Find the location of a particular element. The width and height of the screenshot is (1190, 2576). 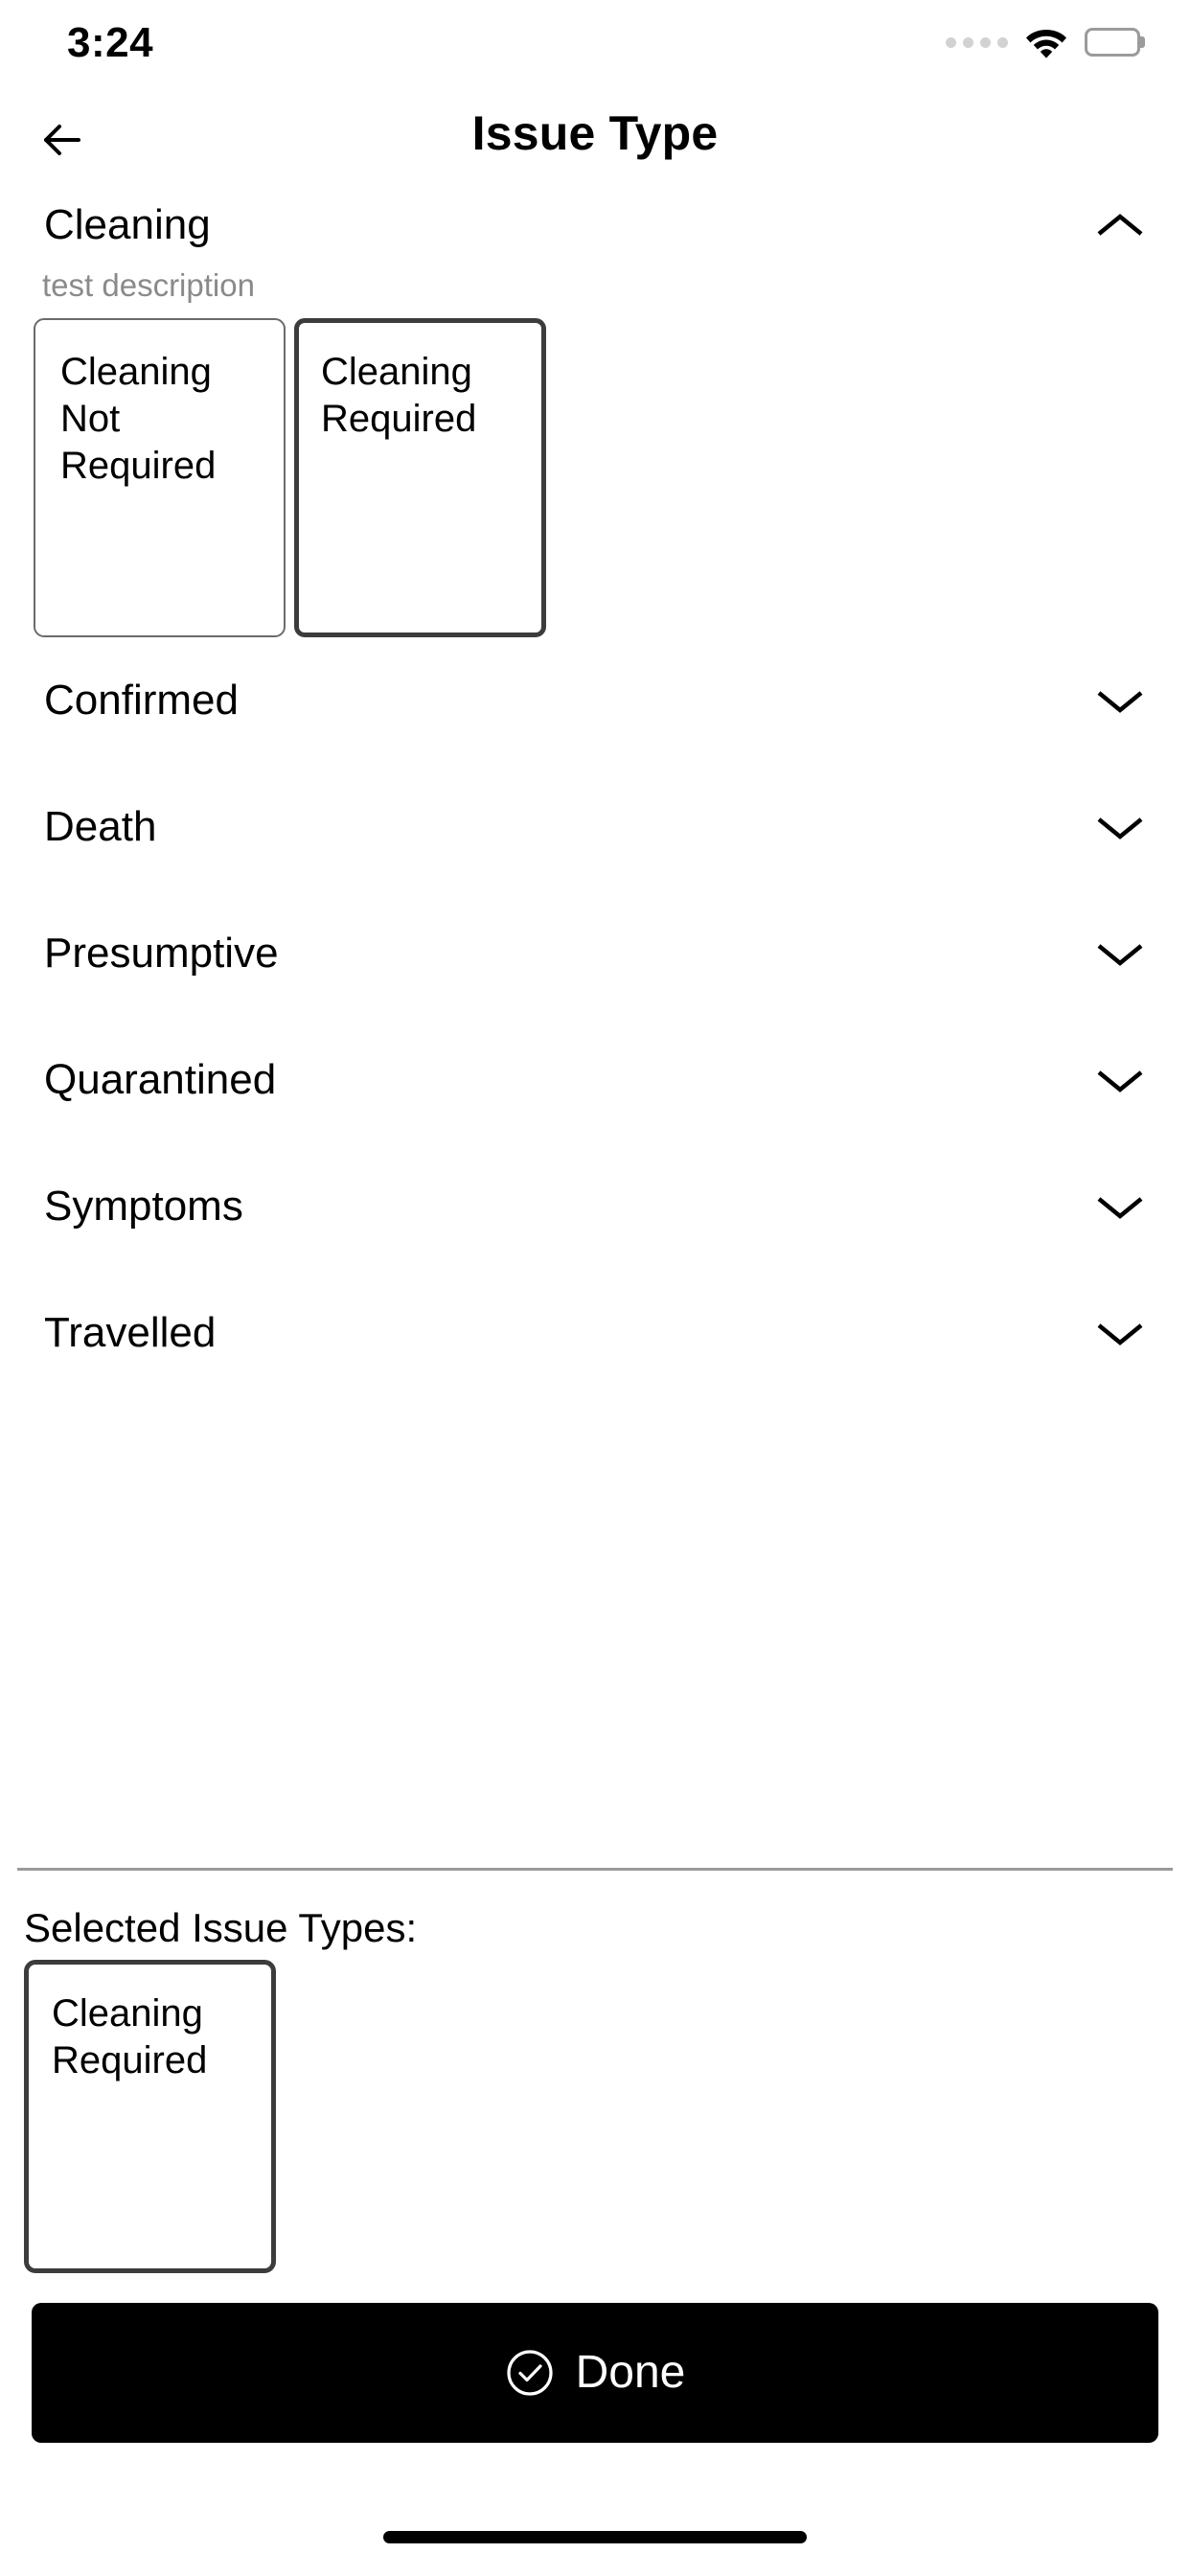

group-header-death: Death is located at coordinates (595, 827).